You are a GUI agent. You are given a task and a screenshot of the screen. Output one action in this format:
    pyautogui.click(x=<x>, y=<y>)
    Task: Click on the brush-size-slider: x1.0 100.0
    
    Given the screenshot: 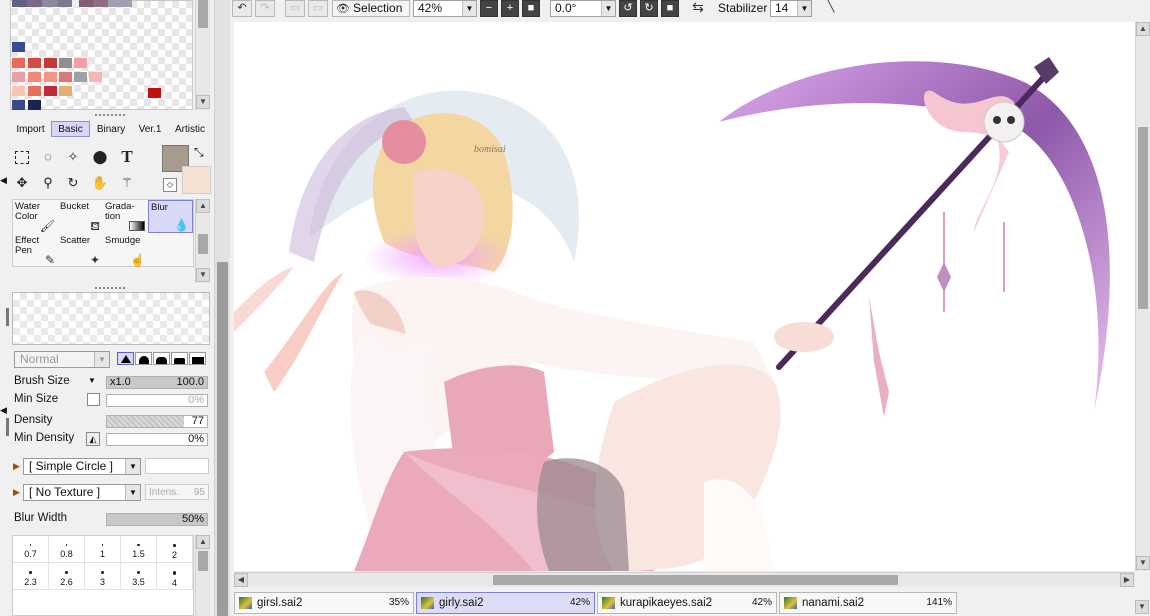 What is the action you would take?
    pyautogui.click(x=157, y=382)
    